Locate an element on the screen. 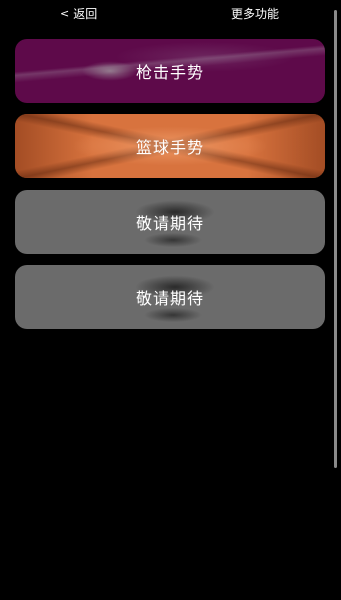 This screenshot has height=600, width=341. gun-gesture-card: 枪击手势 is located at coordinates (170, 71).